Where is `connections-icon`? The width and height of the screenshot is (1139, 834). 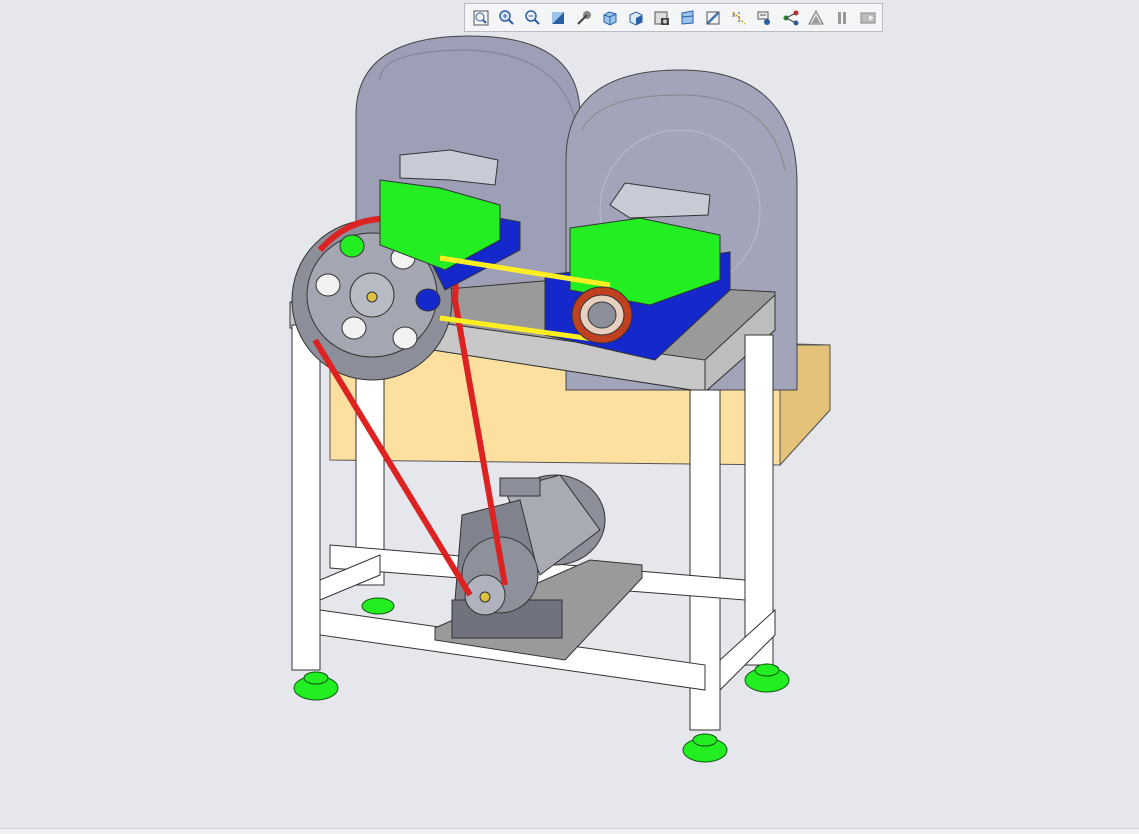 connections-icon is located at coordinates (791, 17).